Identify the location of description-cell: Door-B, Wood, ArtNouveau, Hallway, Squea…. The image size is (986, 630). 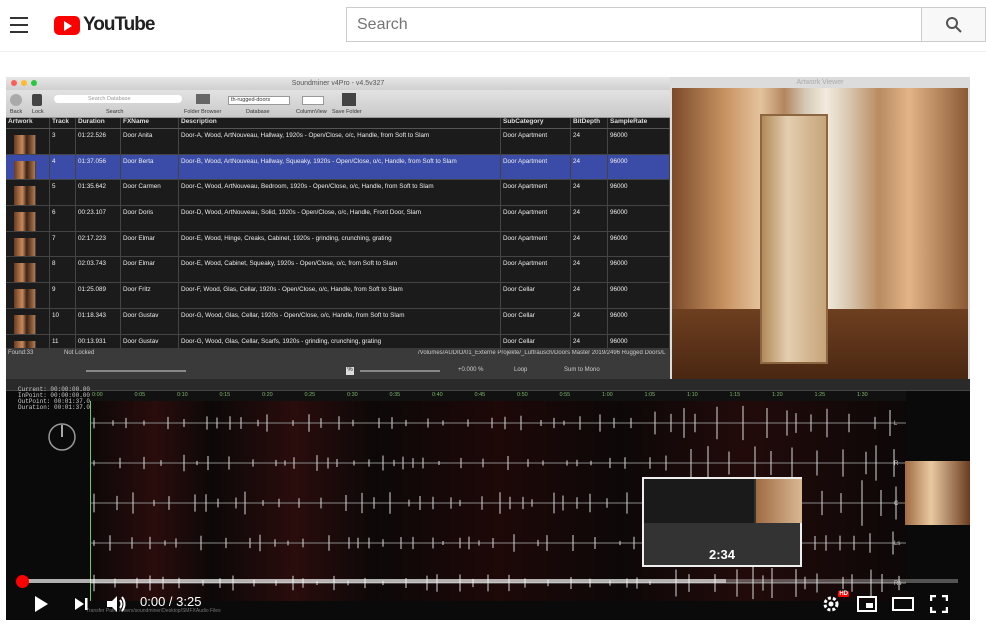
(340, 167).